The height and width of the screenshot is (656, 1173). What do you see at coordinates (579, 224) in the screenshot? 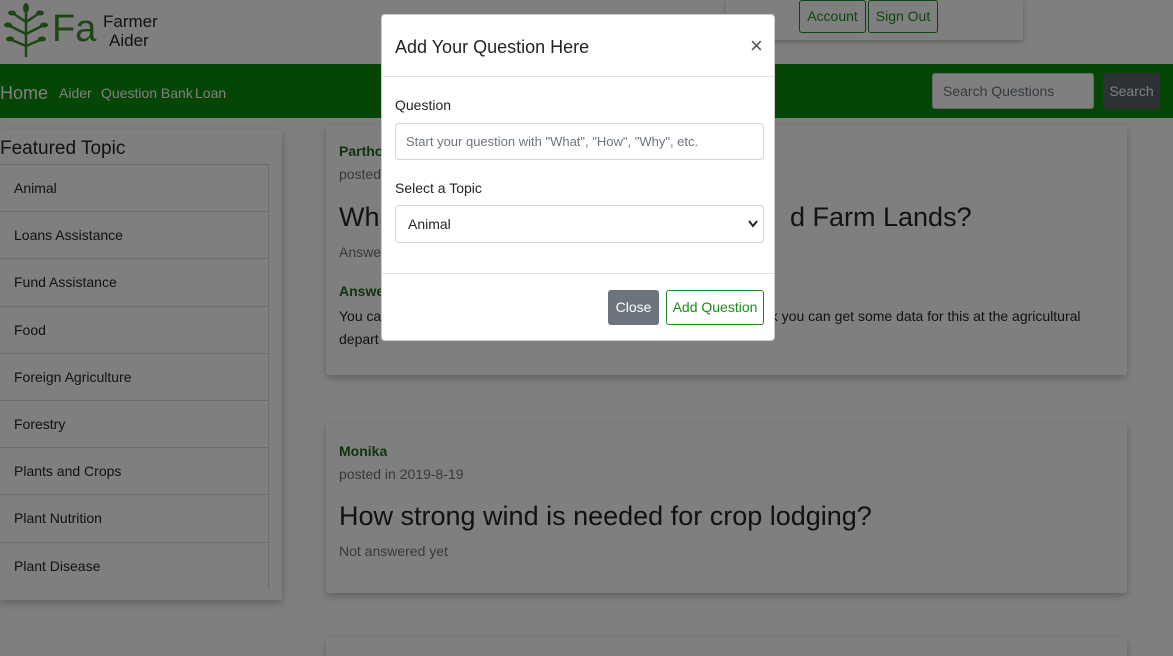
I see `topic-select: Animal` at bounding box center [579, 224].